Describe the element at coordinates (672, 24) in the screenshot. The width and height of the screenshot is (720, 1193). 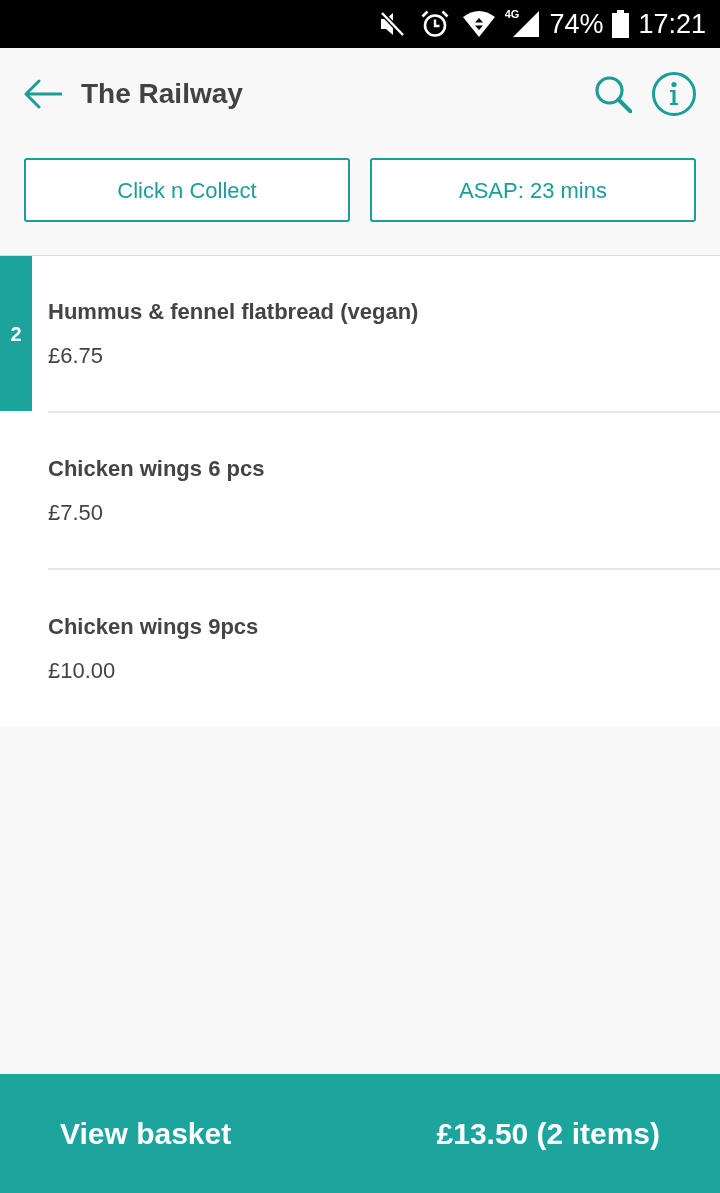
I see `clock-time: 17:21` at that location.